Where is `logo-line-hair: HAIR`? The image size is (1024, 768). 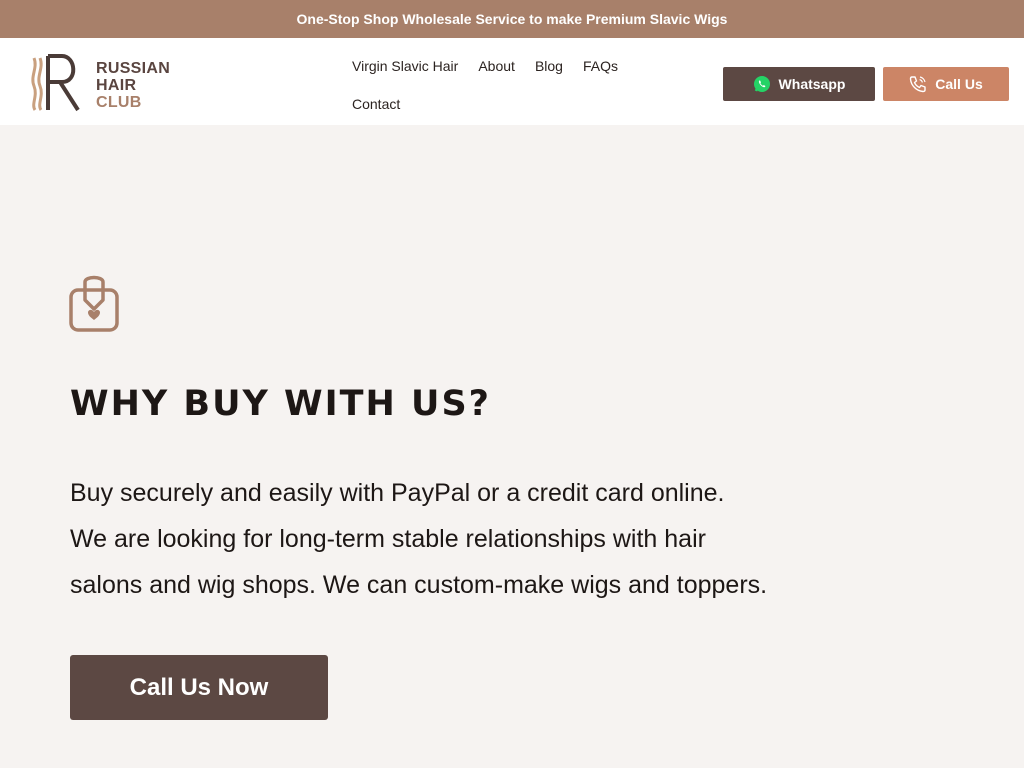
logo-line-hair: HAIR is located at coordinates (116, 85).